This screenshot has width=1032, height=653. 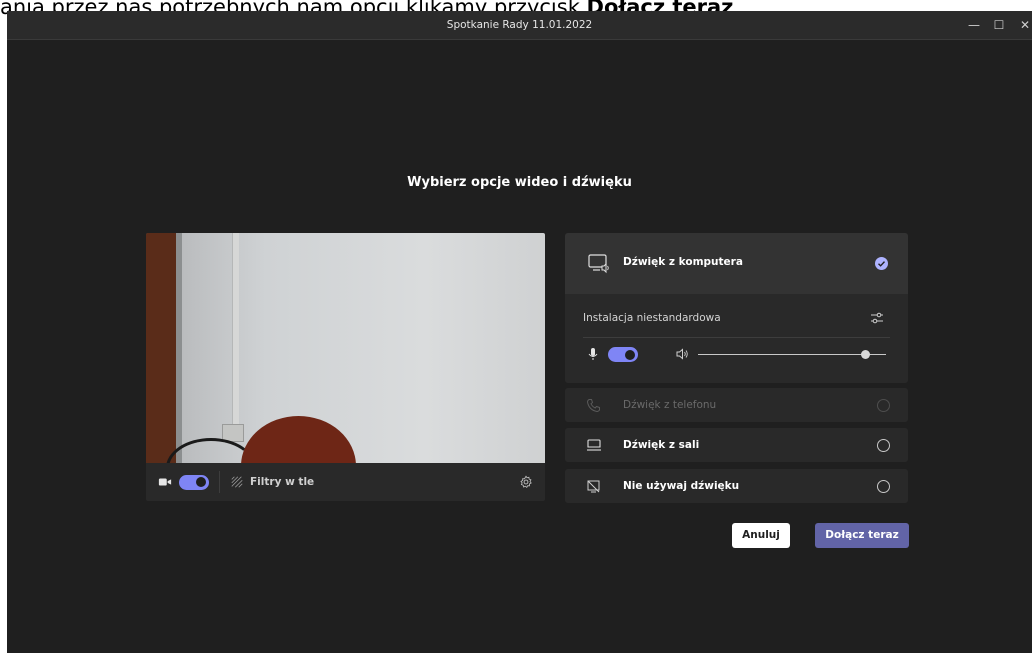 What do you see at coordinates (345, 482) in the screenshot?
I see `video-controls-bar: Filtry w tle` at bounding box center [345, 482].